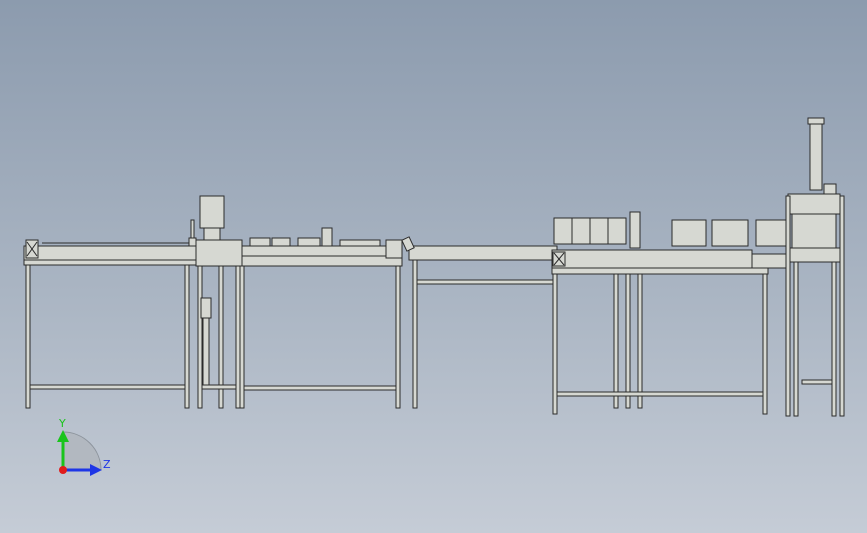 The image size is (867, 533). What do you see at coordinates (830, 189) in the screenshot?
I see `station-6-sensor` at bounding box center [830, 189].